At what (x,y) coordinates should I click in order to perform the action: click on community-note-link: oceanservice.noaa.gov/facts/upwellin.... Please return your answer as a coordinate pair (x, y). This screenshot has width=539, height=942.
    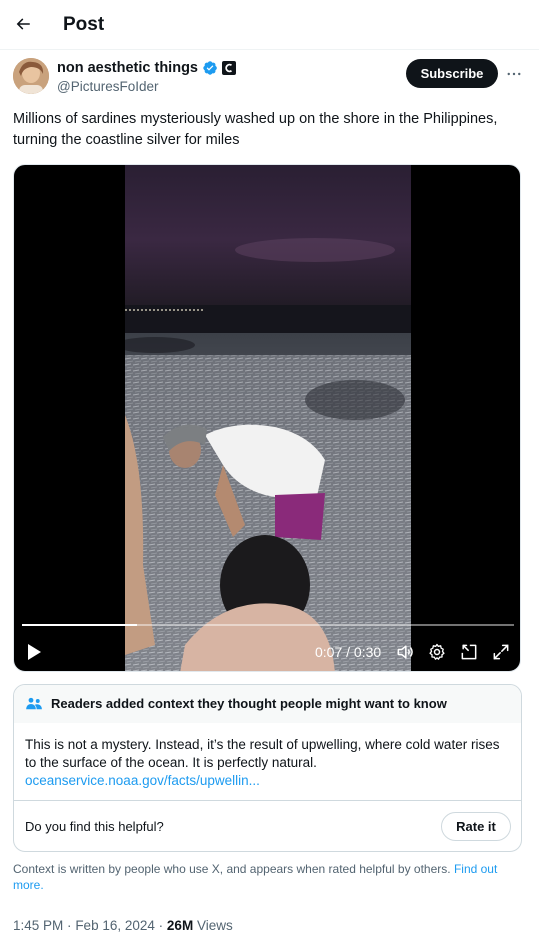
    Looking at the image, I should click on (142, 781).